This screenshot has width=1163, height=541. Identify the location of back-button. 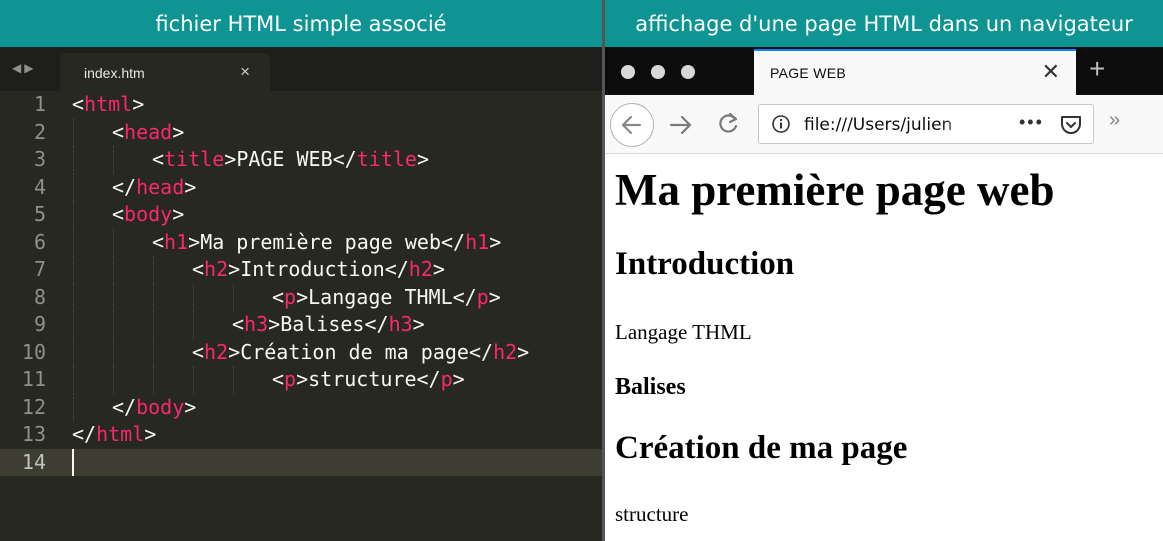
(632, 125).